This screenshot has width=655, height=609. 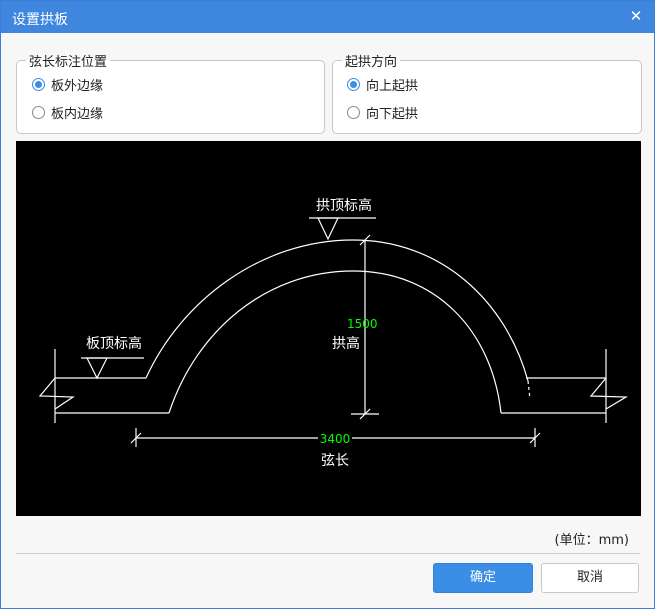 I want to click on arch-height-label: 拱高, so click(x=346, y=343).